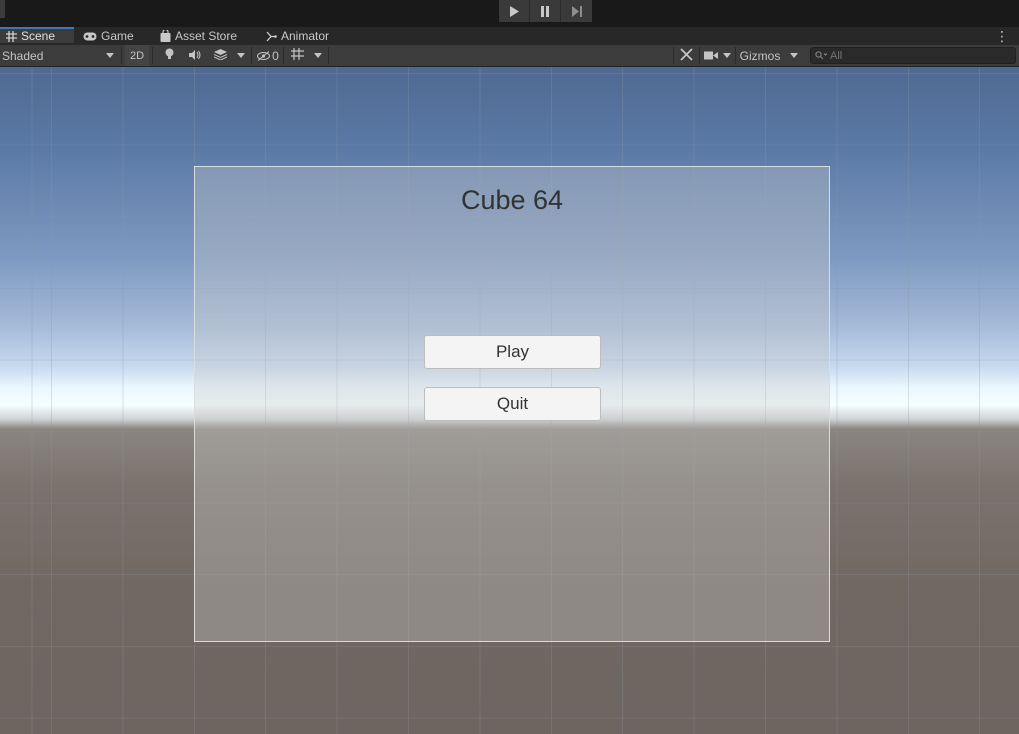  I want to click on gamepad-icon, so click(90, 36).